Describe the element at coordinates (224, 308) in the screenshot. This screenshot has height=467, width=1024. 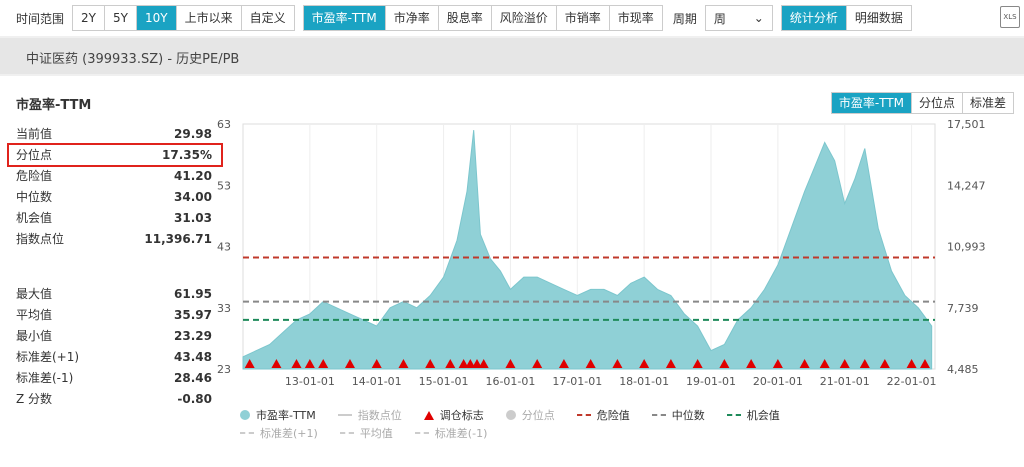
I see `y-left-tick-label: 33` at that location.